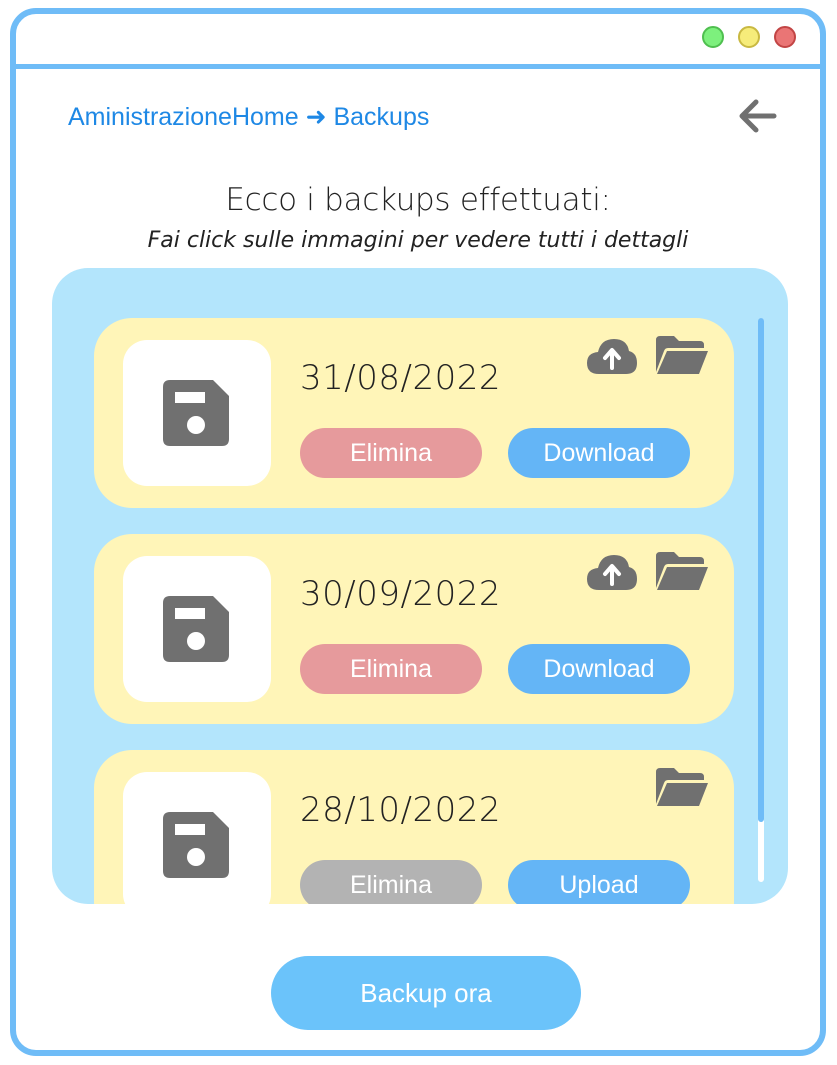 The width and height of the screenshot is (837, 1065). I want to click on window-close-button, so click(785, 37).